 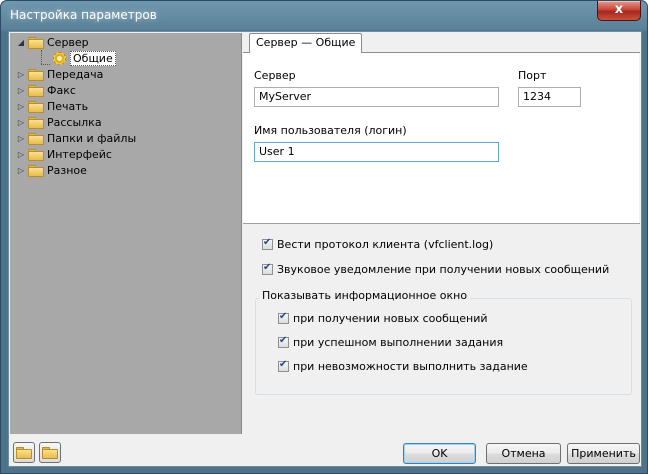 I want to click on ok-button: OK, so click(x=439, y=453).